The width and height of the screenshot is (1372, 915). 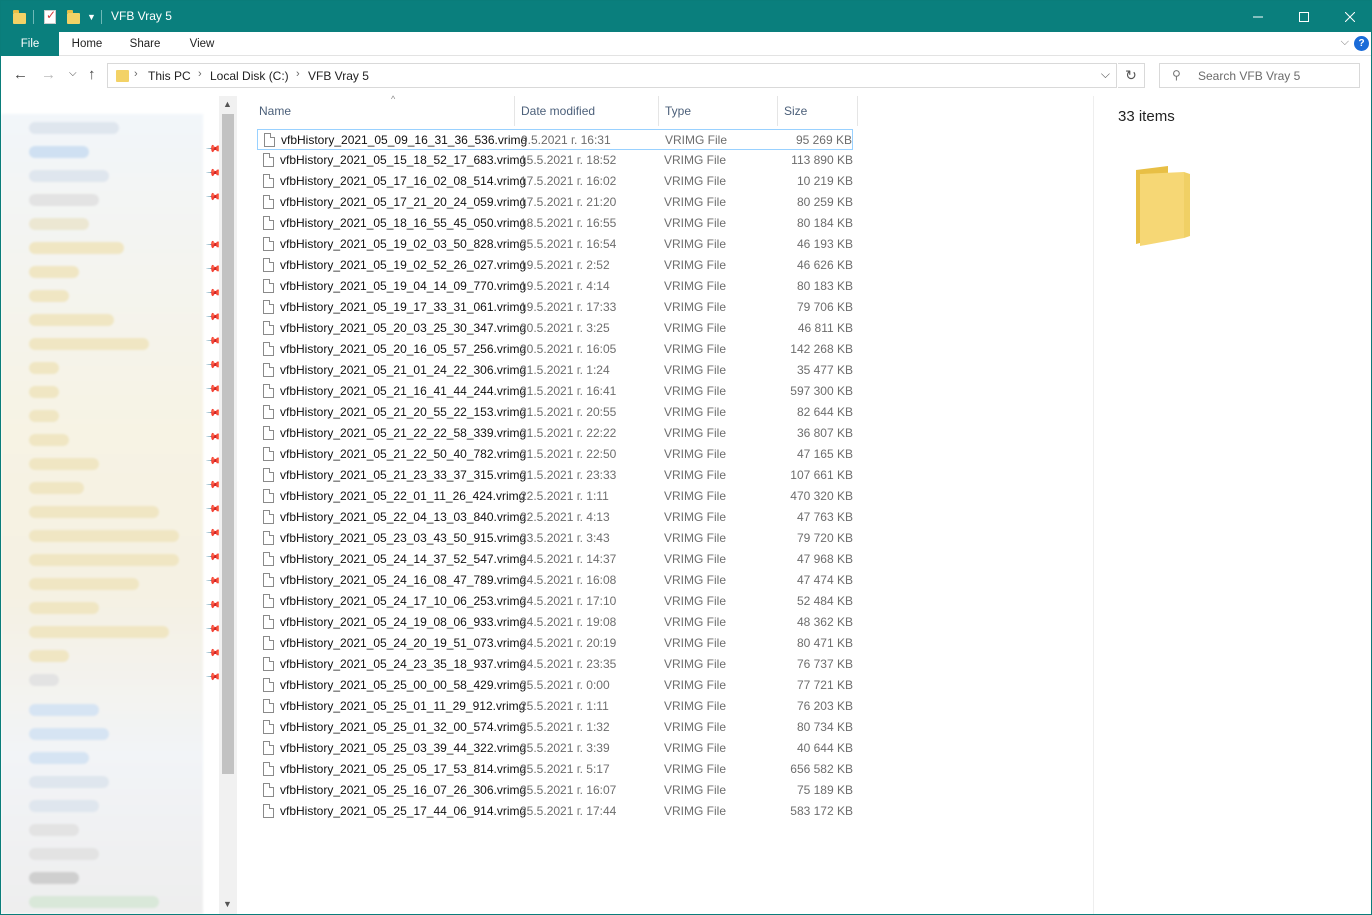 I want to click on scroll-down-icon: ▼, so click(x=227, y=904).